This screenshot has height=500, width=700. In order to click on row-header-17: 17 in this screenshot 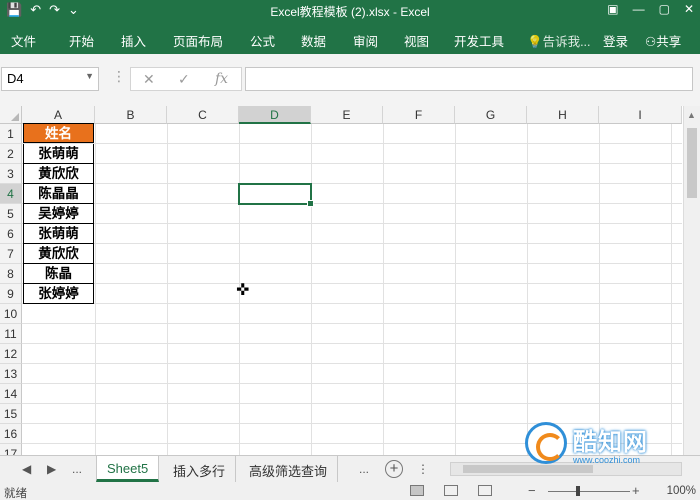, I will do `click(11, 449)`.